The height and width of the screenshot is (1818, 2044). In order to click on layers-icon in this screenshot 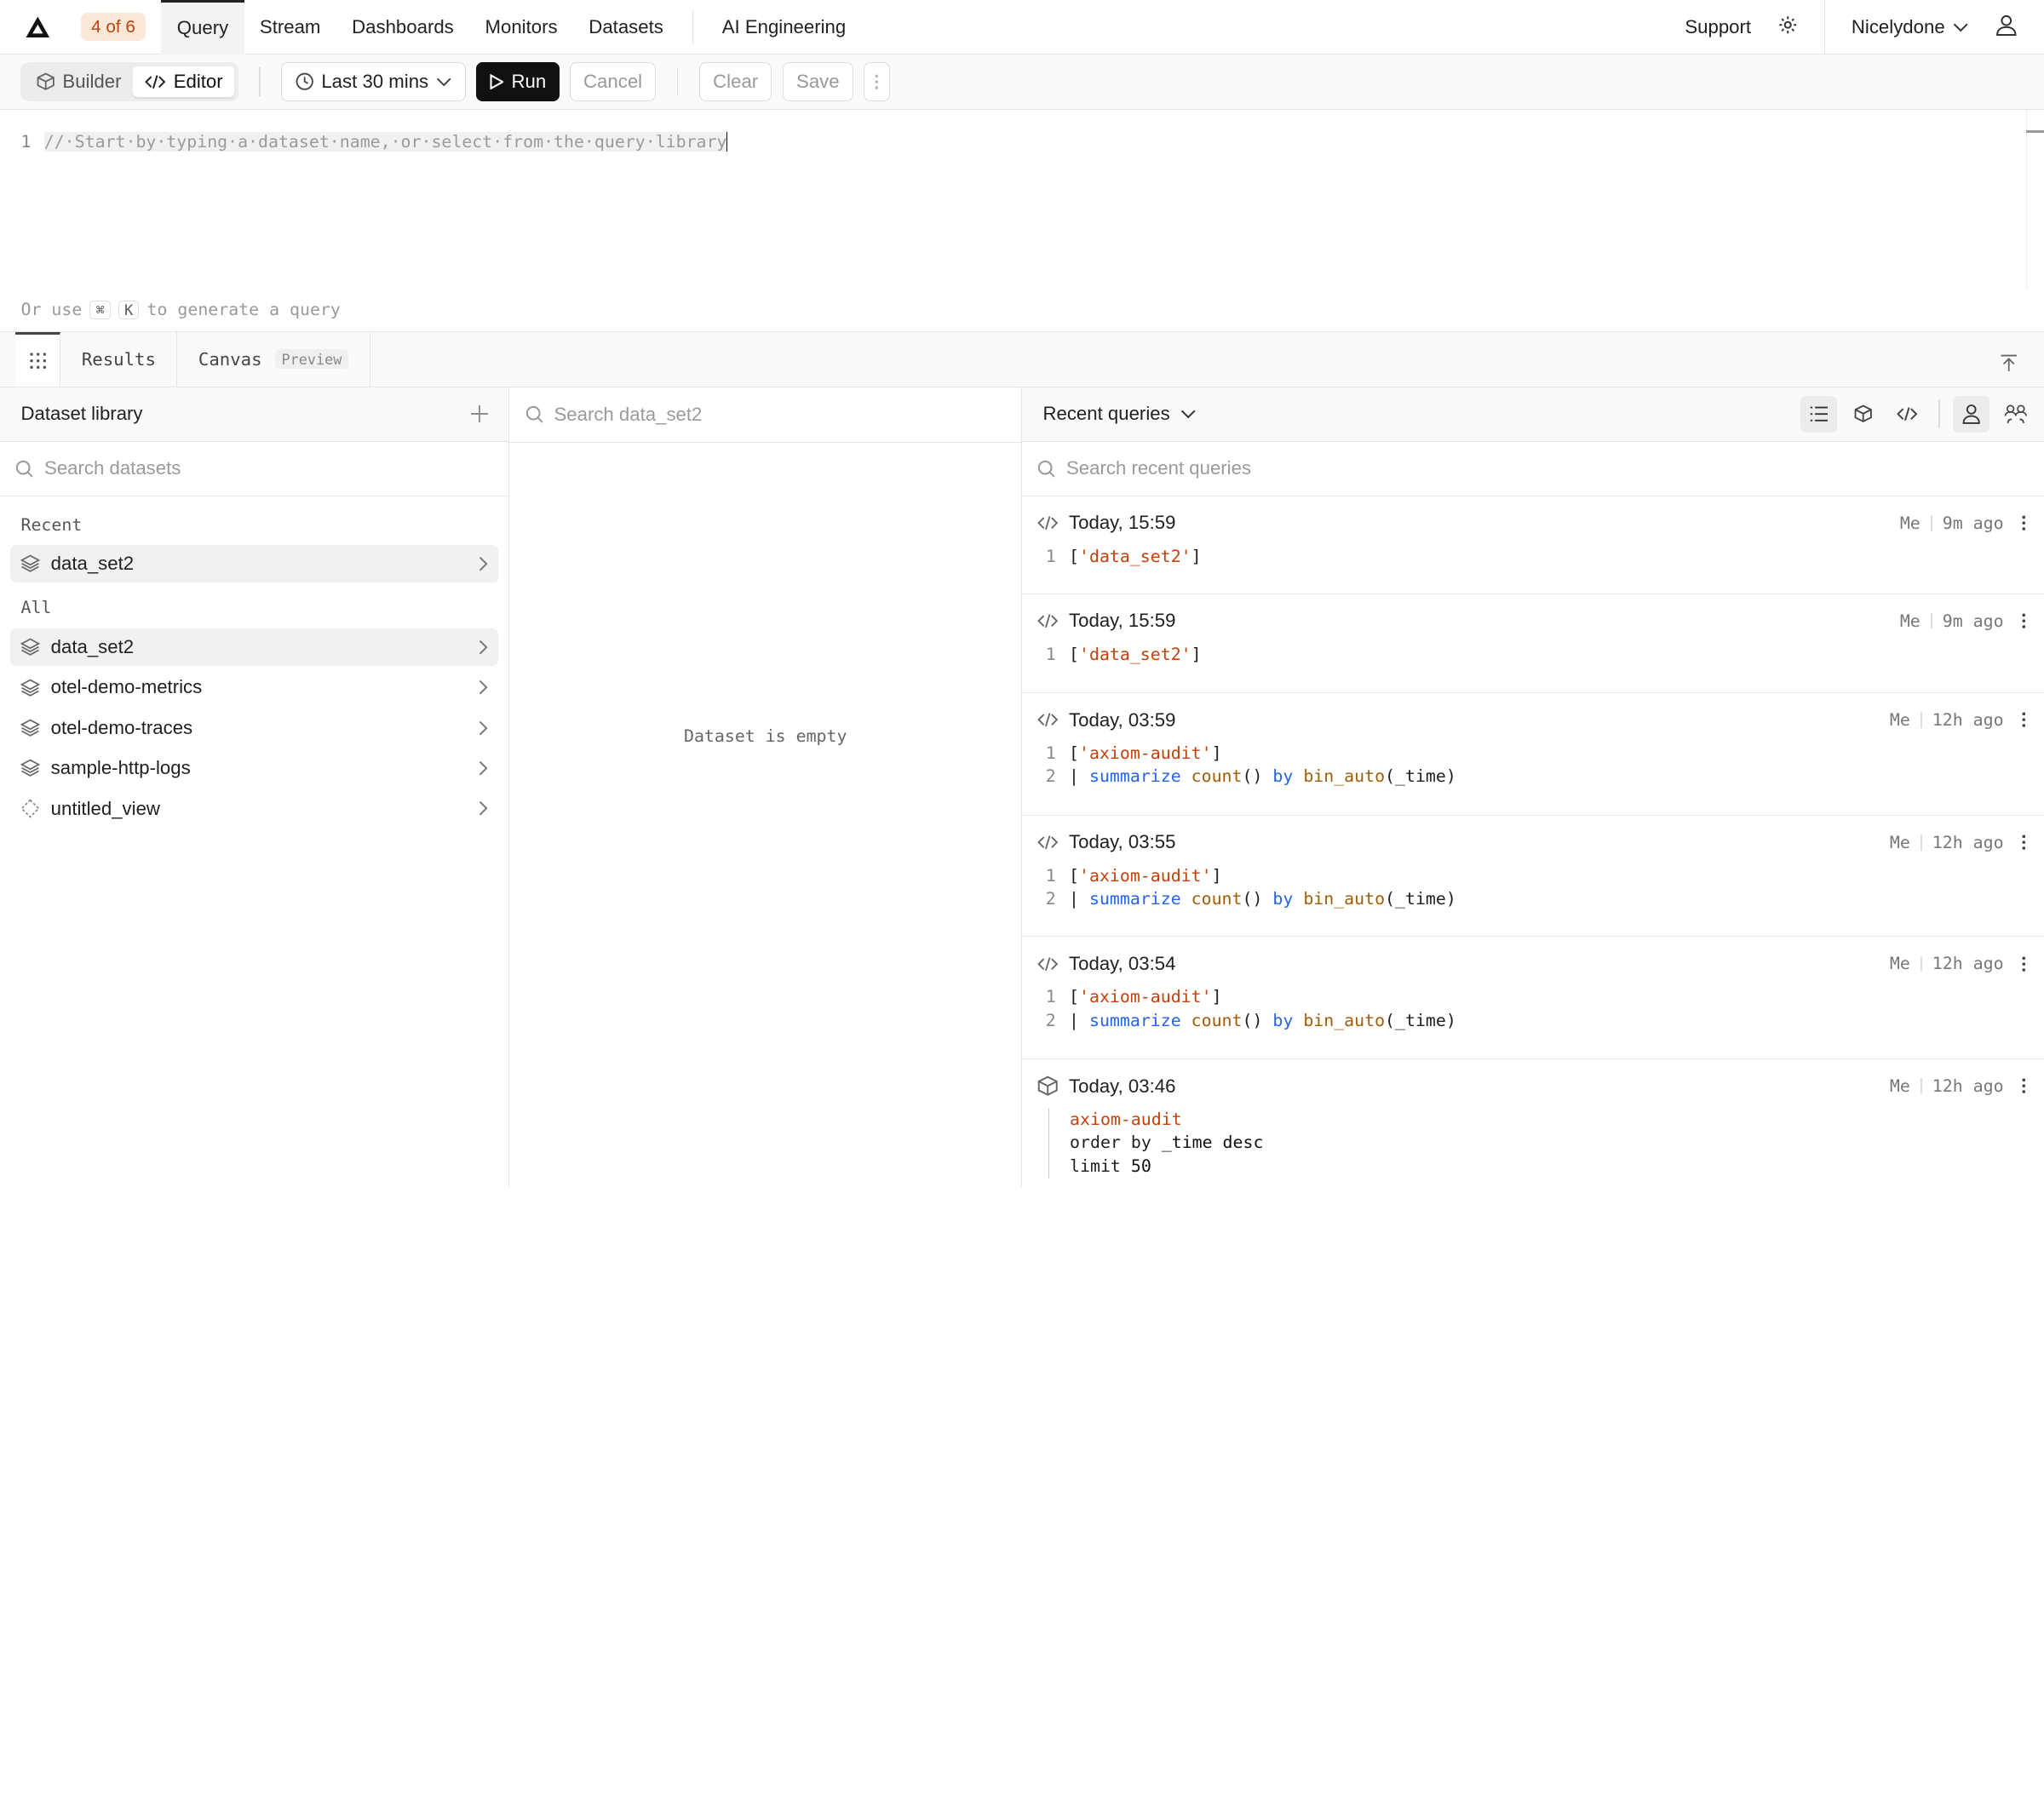, I will do `click(30, 647)`.